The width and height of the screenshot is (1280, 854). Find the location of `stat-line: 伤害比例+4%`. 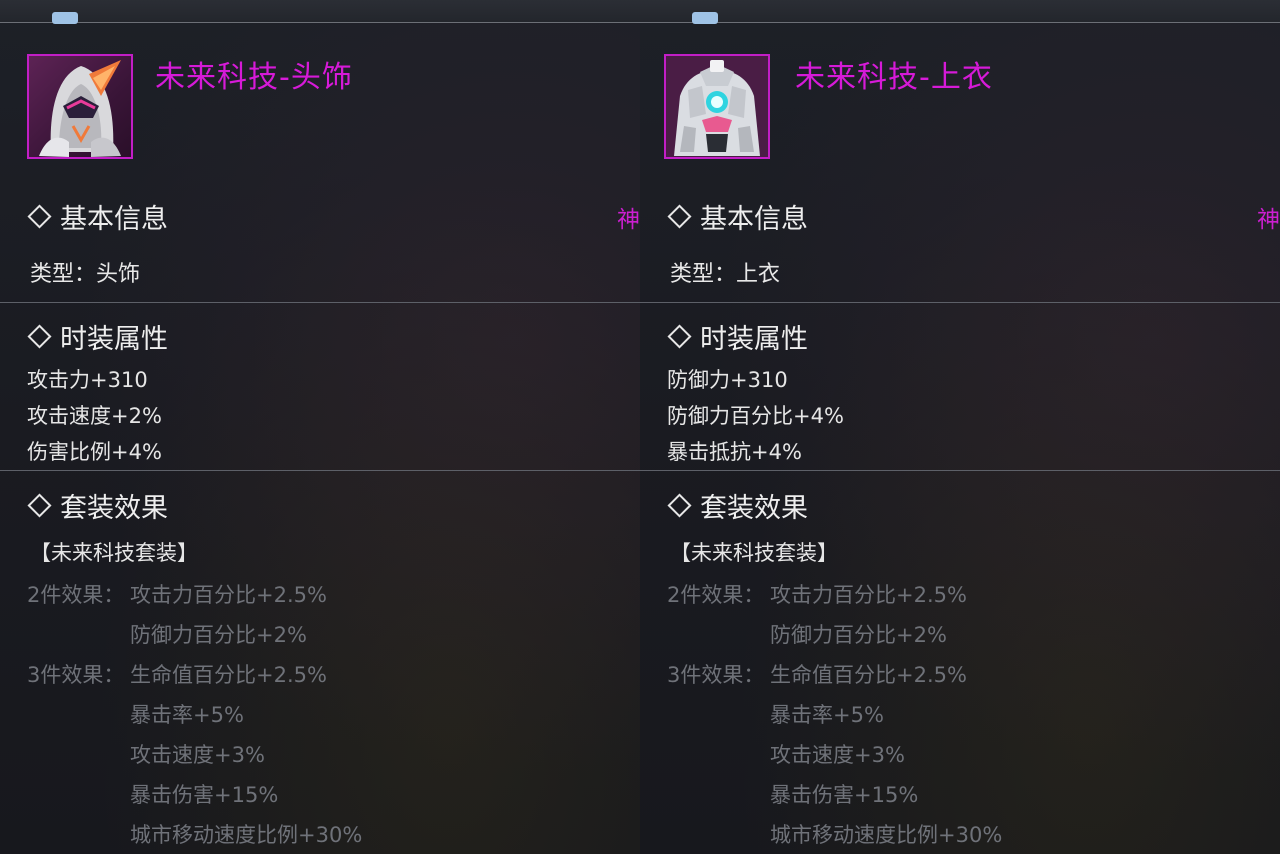

stat-line: 伤害比例+4% is located at coordinates (94, 452).